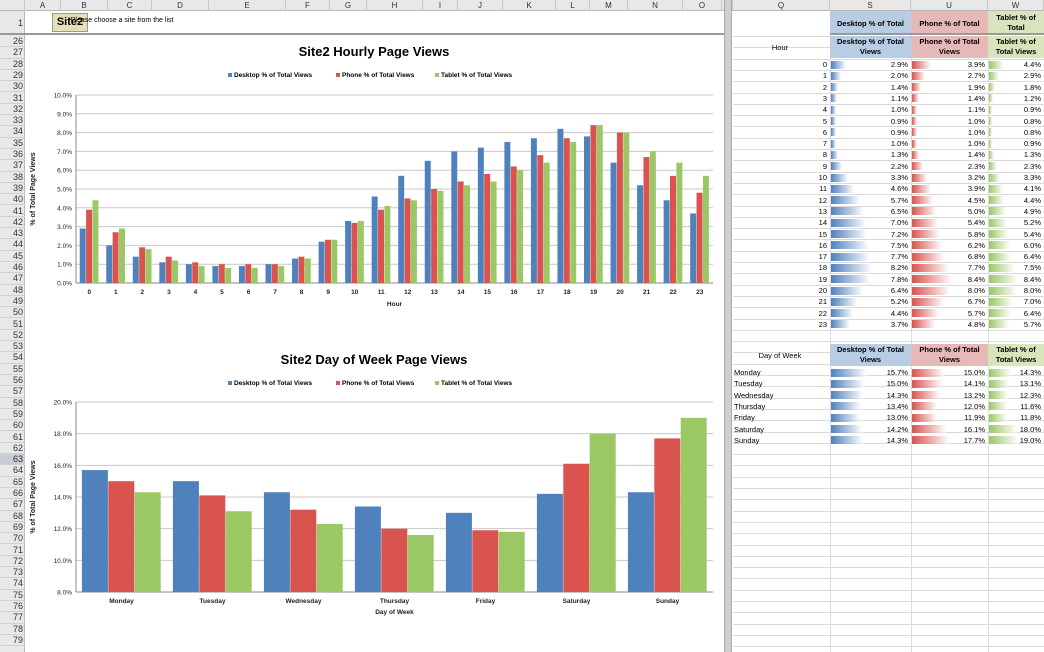  Describe the element at coordinates (12, 516) in the screenshot. I see `row-header-68: 68` at that location.